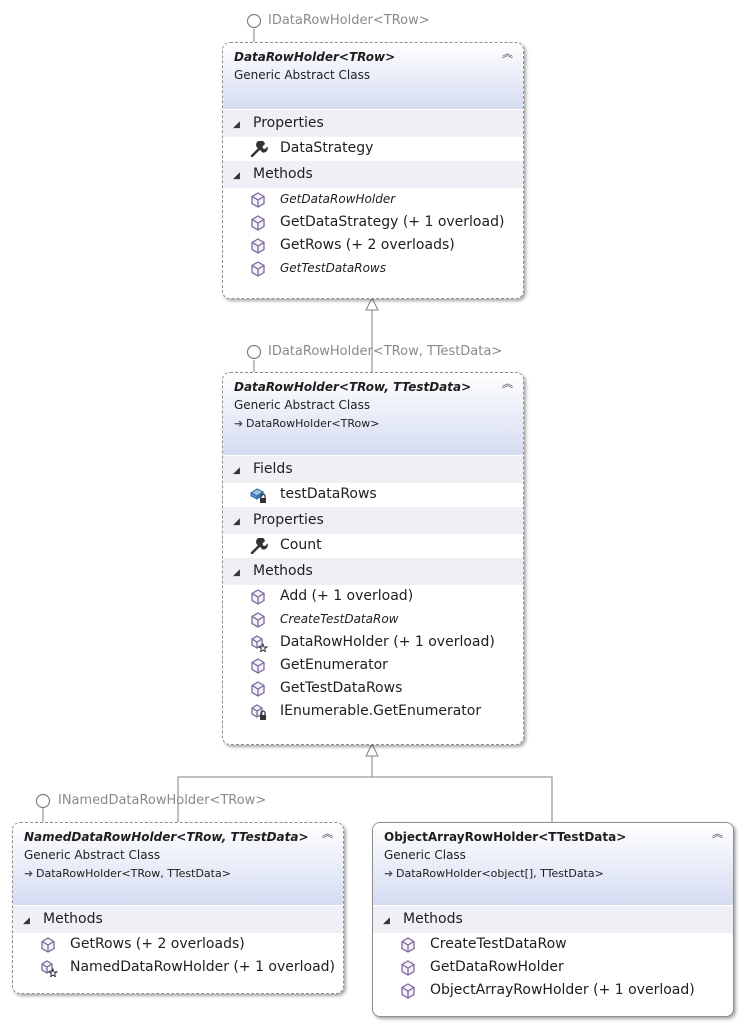 This screenshot has height=1027, width=744. Describe the element at coordinates (259, 712) in the screenshot. I see `cube-lock-icon` at that location.